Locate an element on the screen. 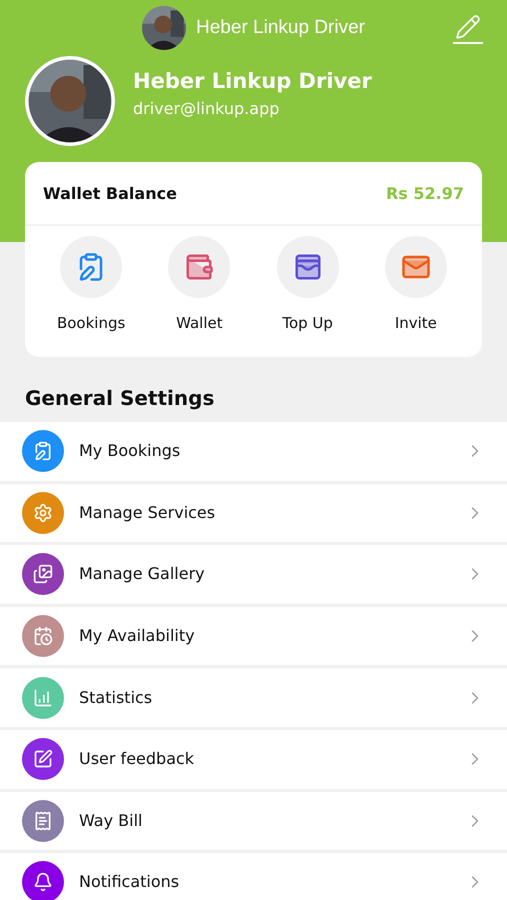  wallet-amount: Rs 52.97 is located at coordinates (425, 193).